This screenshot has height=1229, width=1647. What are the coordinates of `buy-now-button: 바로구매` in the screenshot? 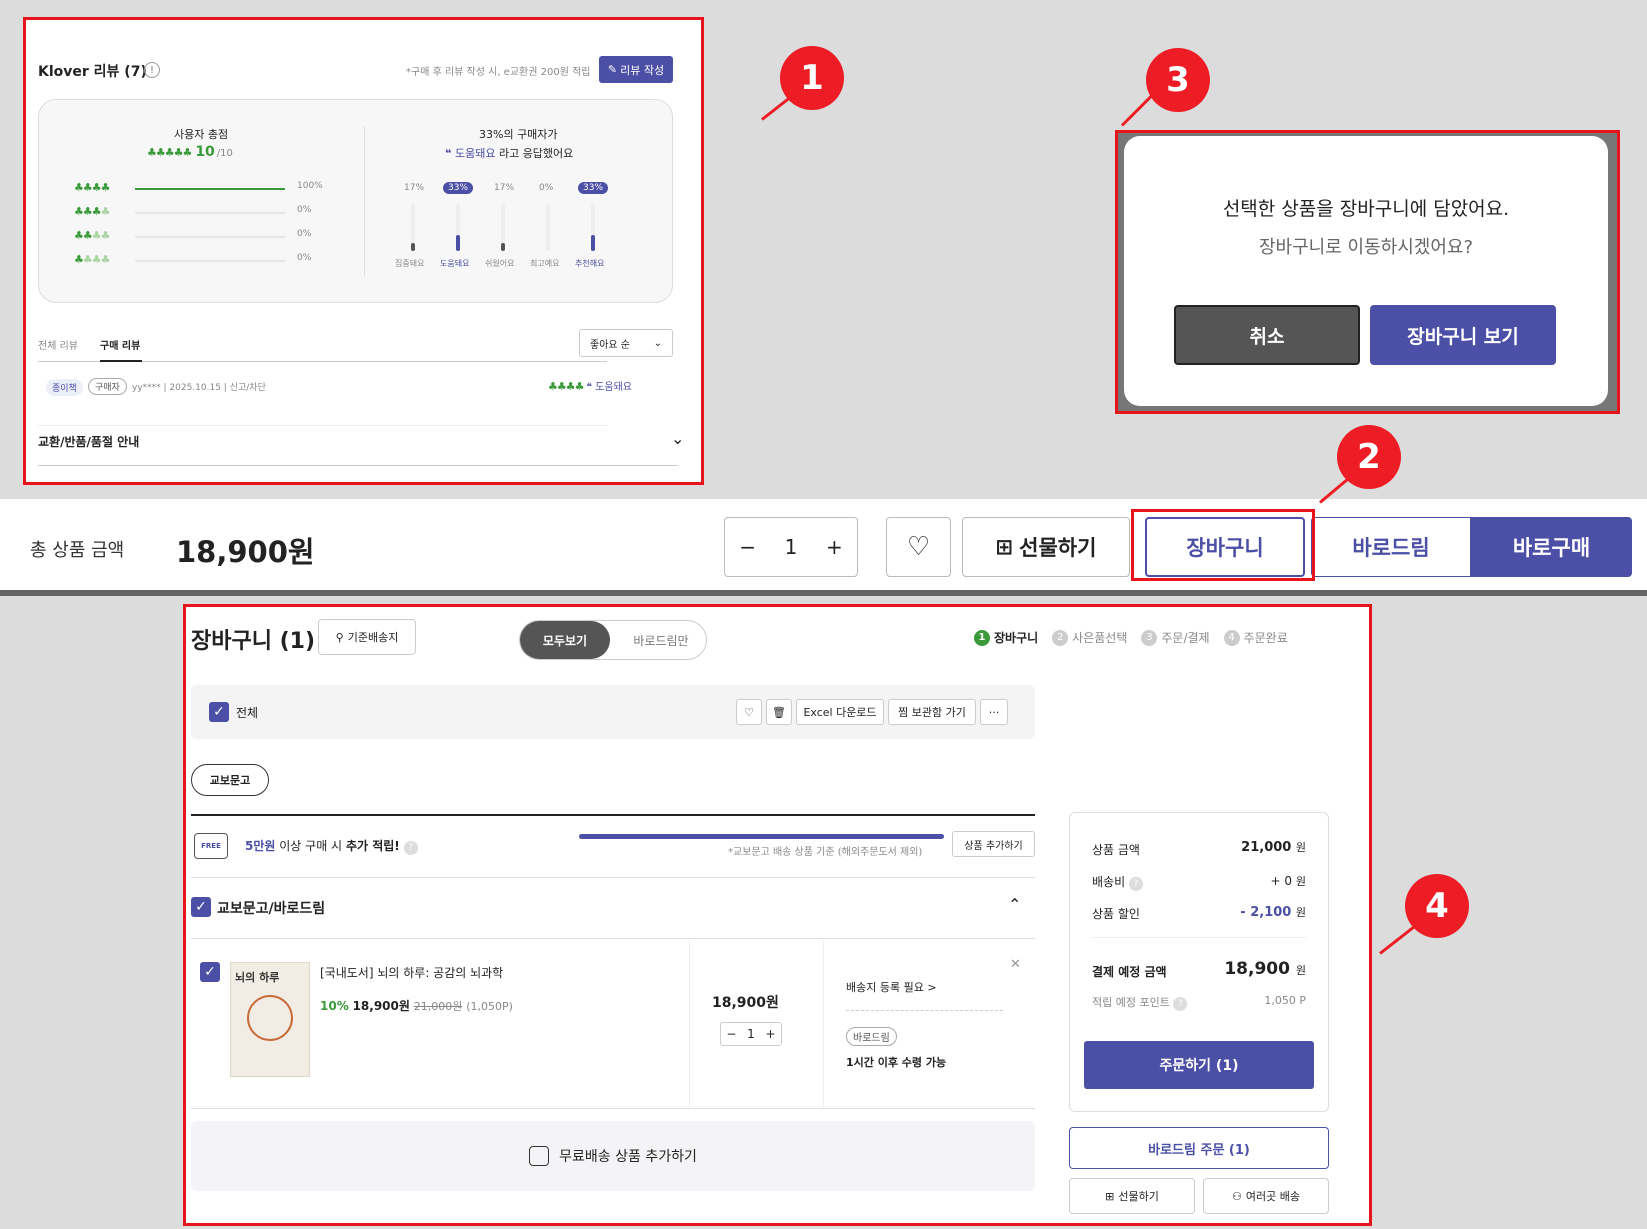 It's located at (1551, 547).